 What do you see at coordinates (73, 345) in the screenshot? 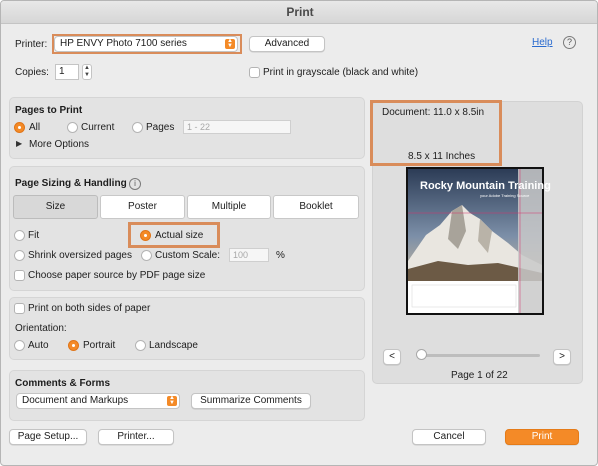
I see `orientation-portrait-radio` at bounding box center [73, 345].